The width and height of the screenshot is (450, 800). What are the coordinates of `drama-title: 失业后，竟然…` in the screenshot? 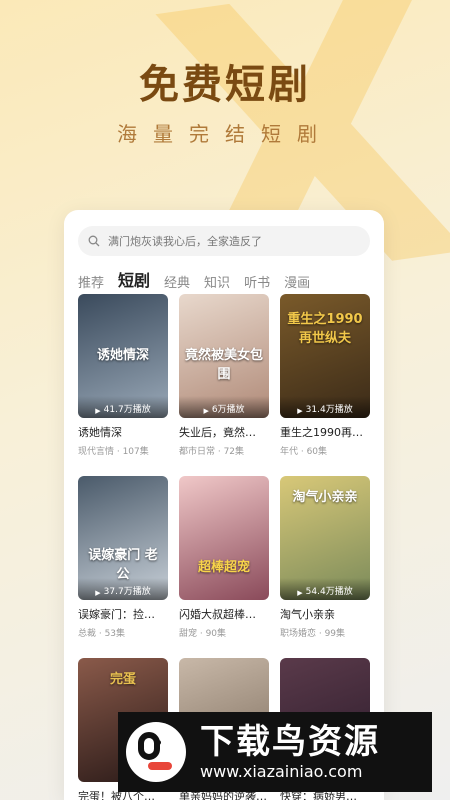 It's located at (217, 432).